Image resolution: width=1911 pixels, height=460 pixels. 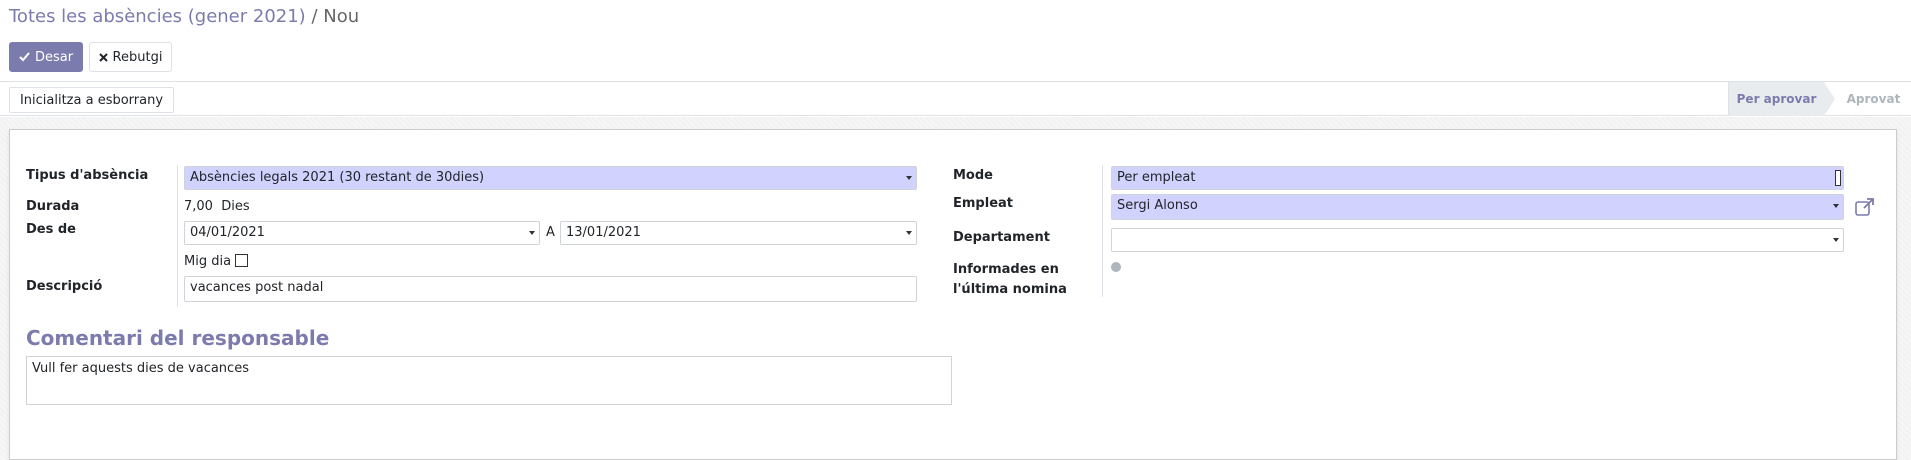 I want to click on half-day-checkbox, so click(x=241, y=260).